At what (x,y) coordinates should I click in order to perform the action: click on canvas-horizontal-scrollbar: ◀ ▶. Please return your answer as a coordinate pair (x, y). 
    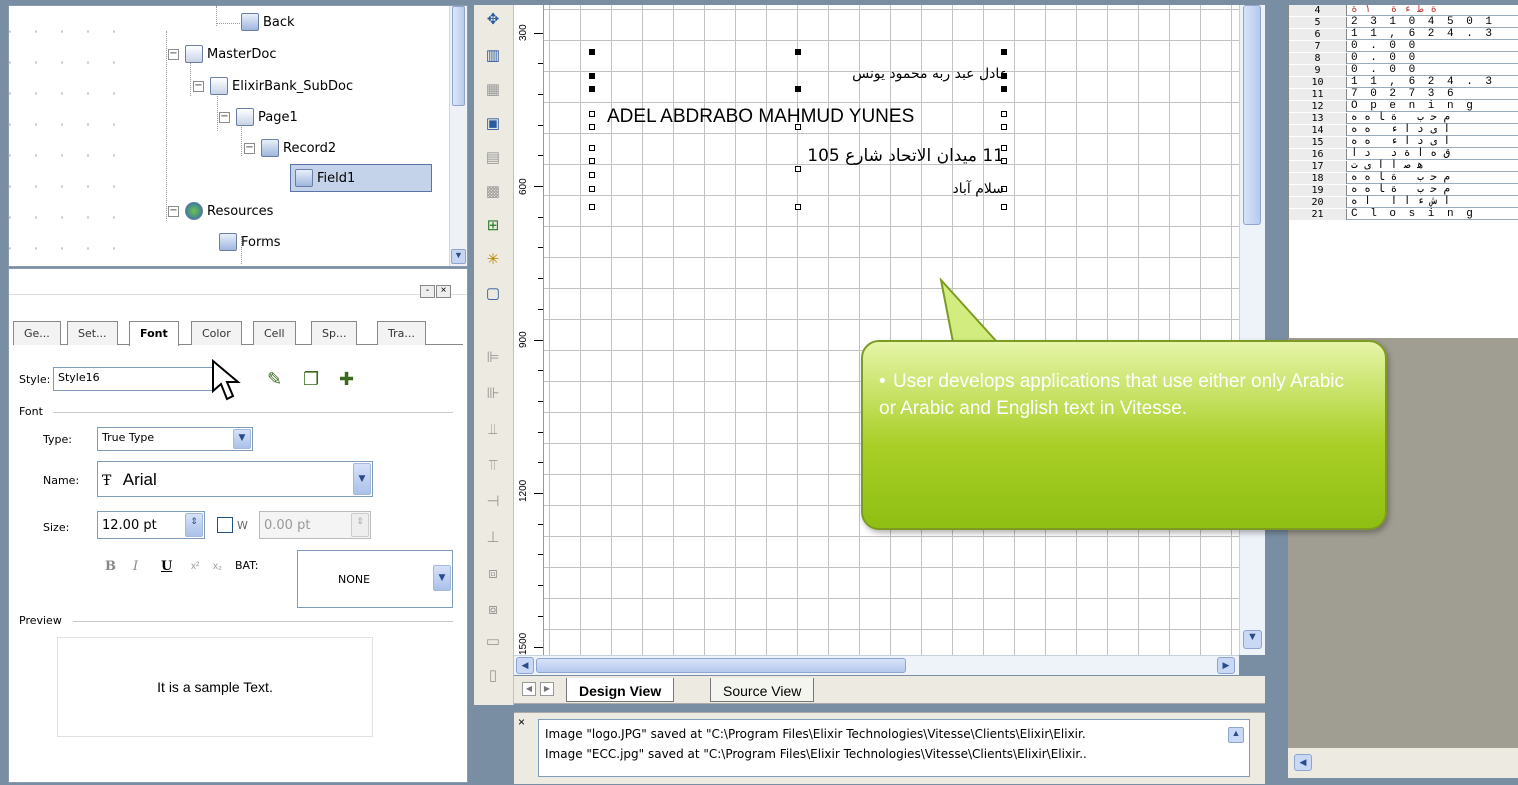
    Looking at the image, I should click on (876, 665).